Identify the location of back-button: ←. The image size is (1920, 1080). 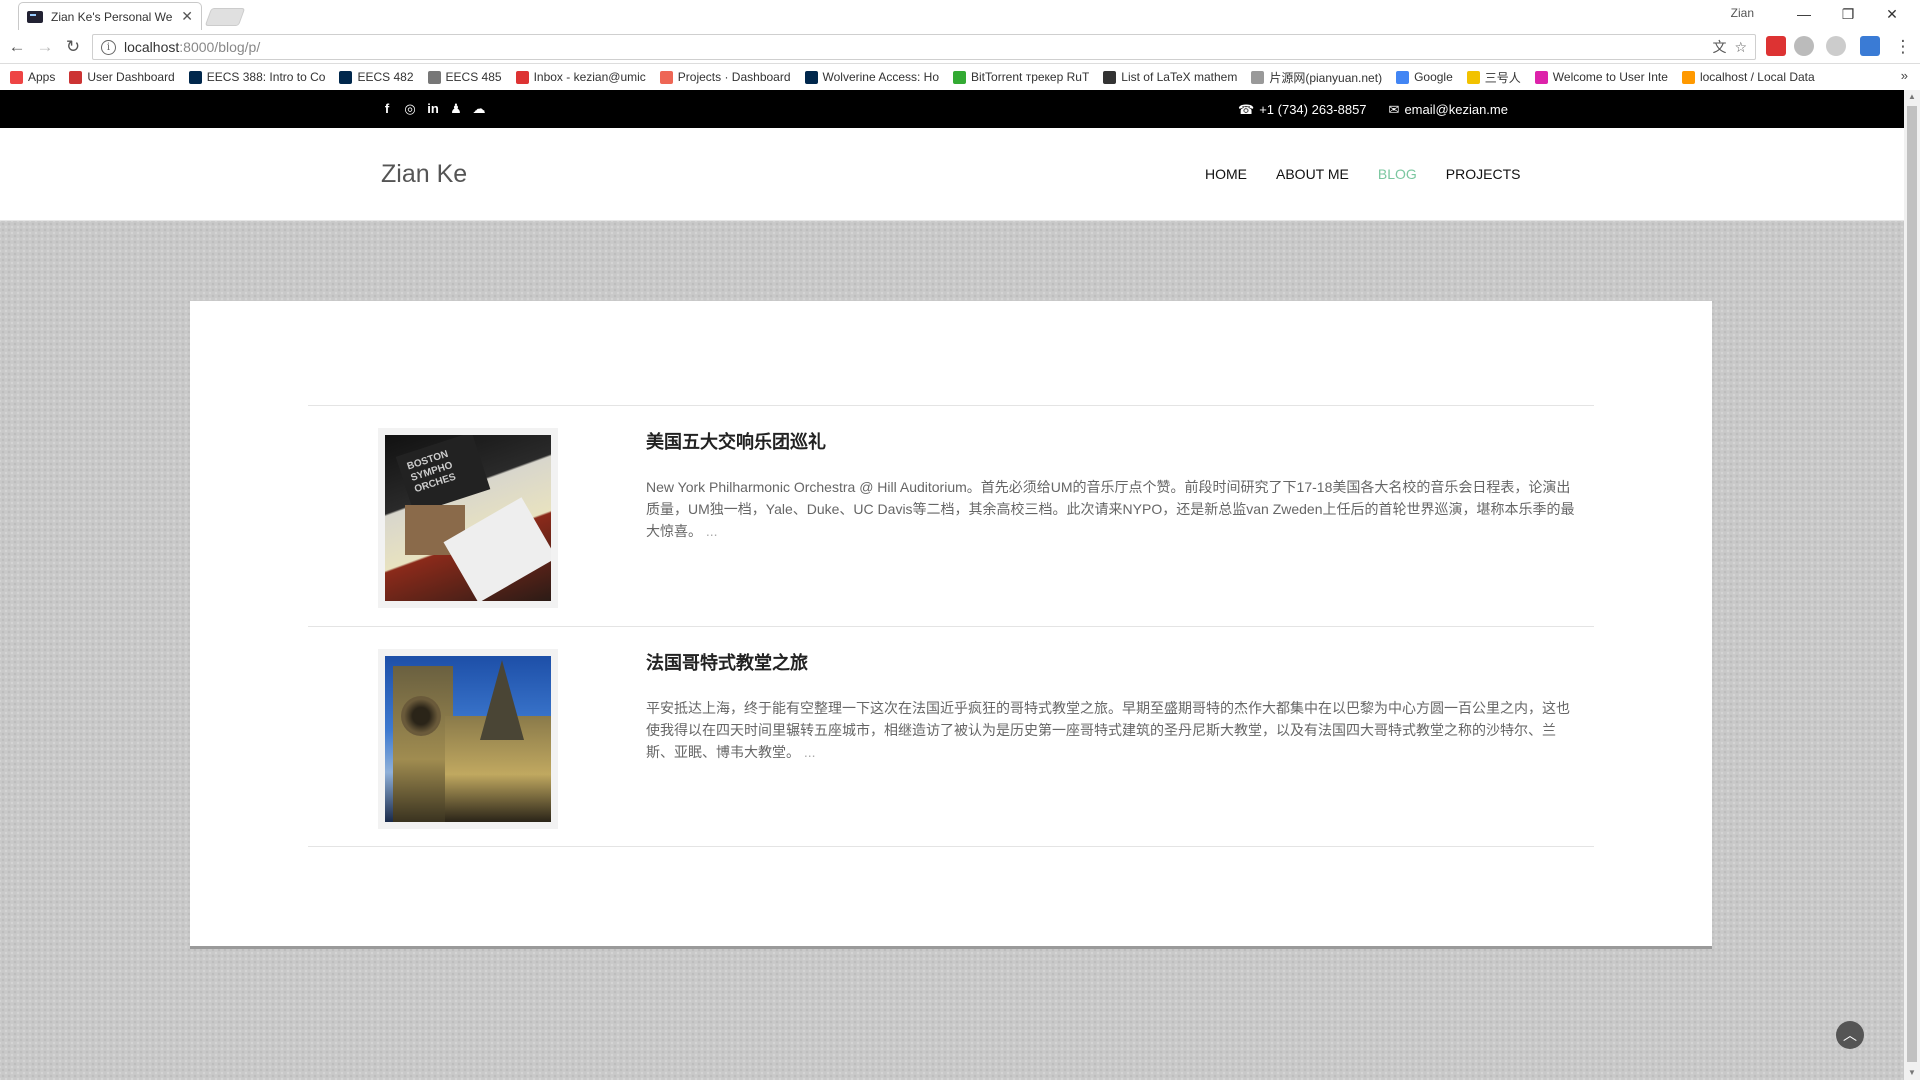
(17, 47).